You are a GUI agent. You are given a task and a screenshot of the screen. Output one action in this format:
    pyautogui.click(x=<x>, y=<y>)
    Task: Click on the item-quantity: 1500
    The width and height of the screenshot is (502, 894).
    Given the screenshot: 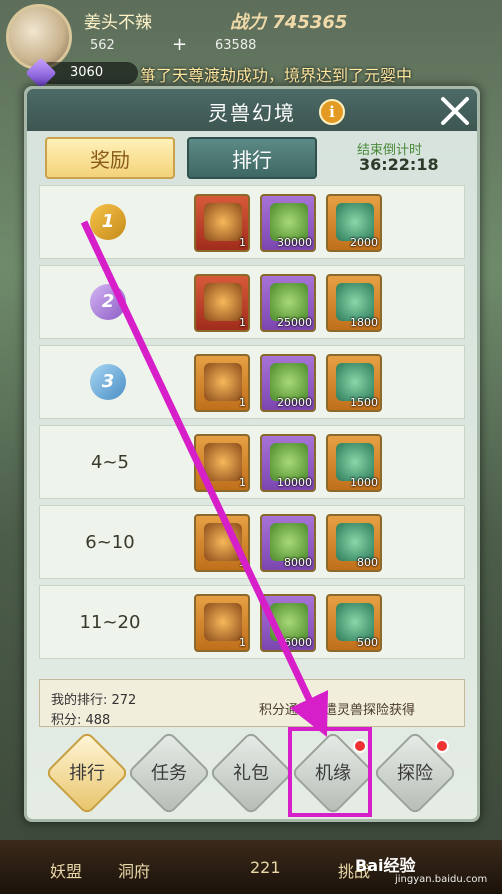 What is the action you would take?
    pyautogui.click(x=364, y=402)
    